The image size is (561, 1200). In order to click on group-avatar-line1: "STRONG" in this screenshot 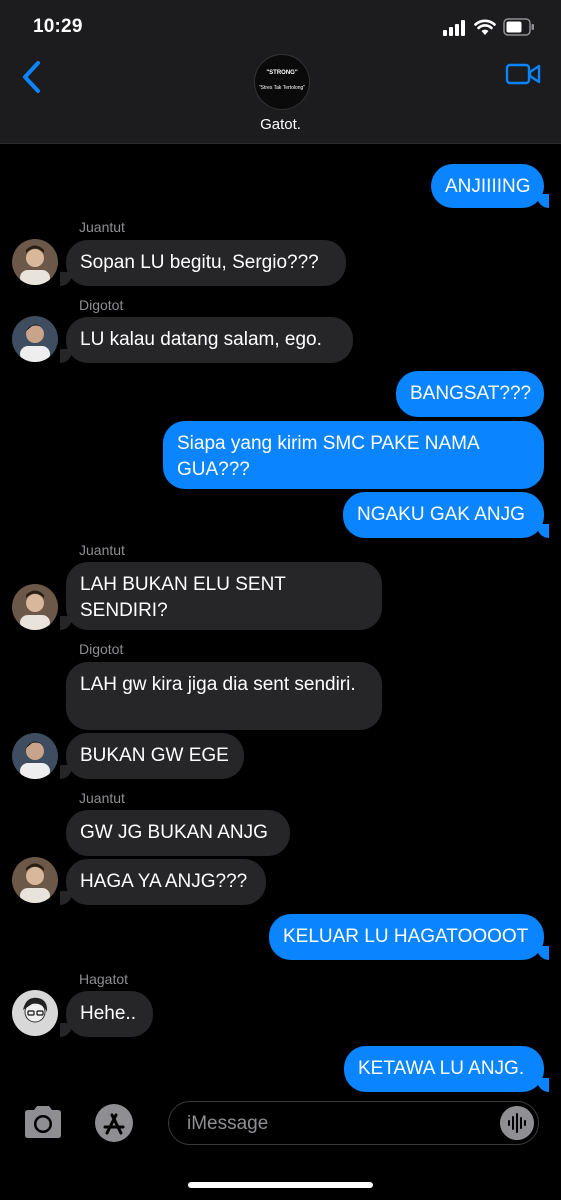, I will do `click(282, 73)`.